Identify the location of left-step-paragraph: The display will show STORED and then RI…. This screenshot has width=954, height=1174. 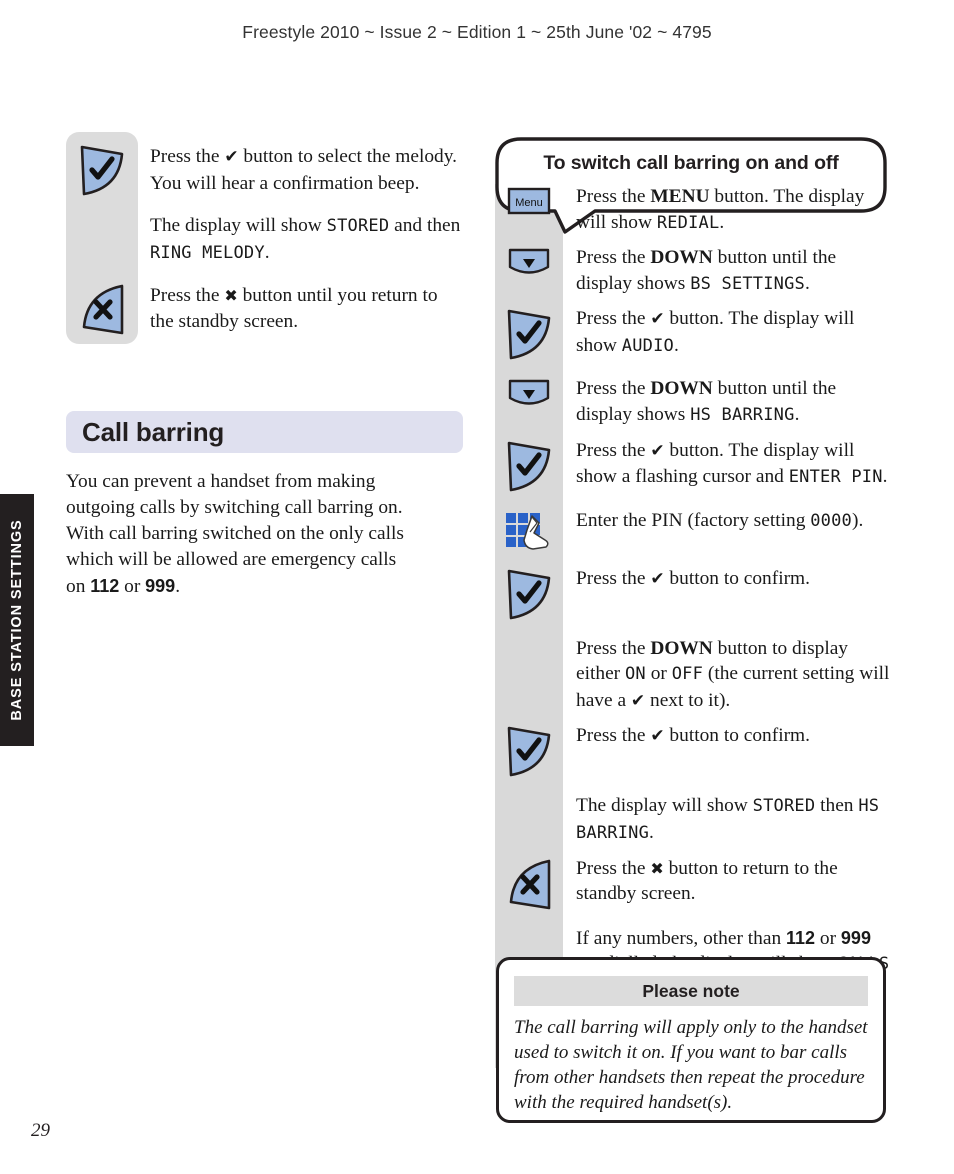
(305, 239).